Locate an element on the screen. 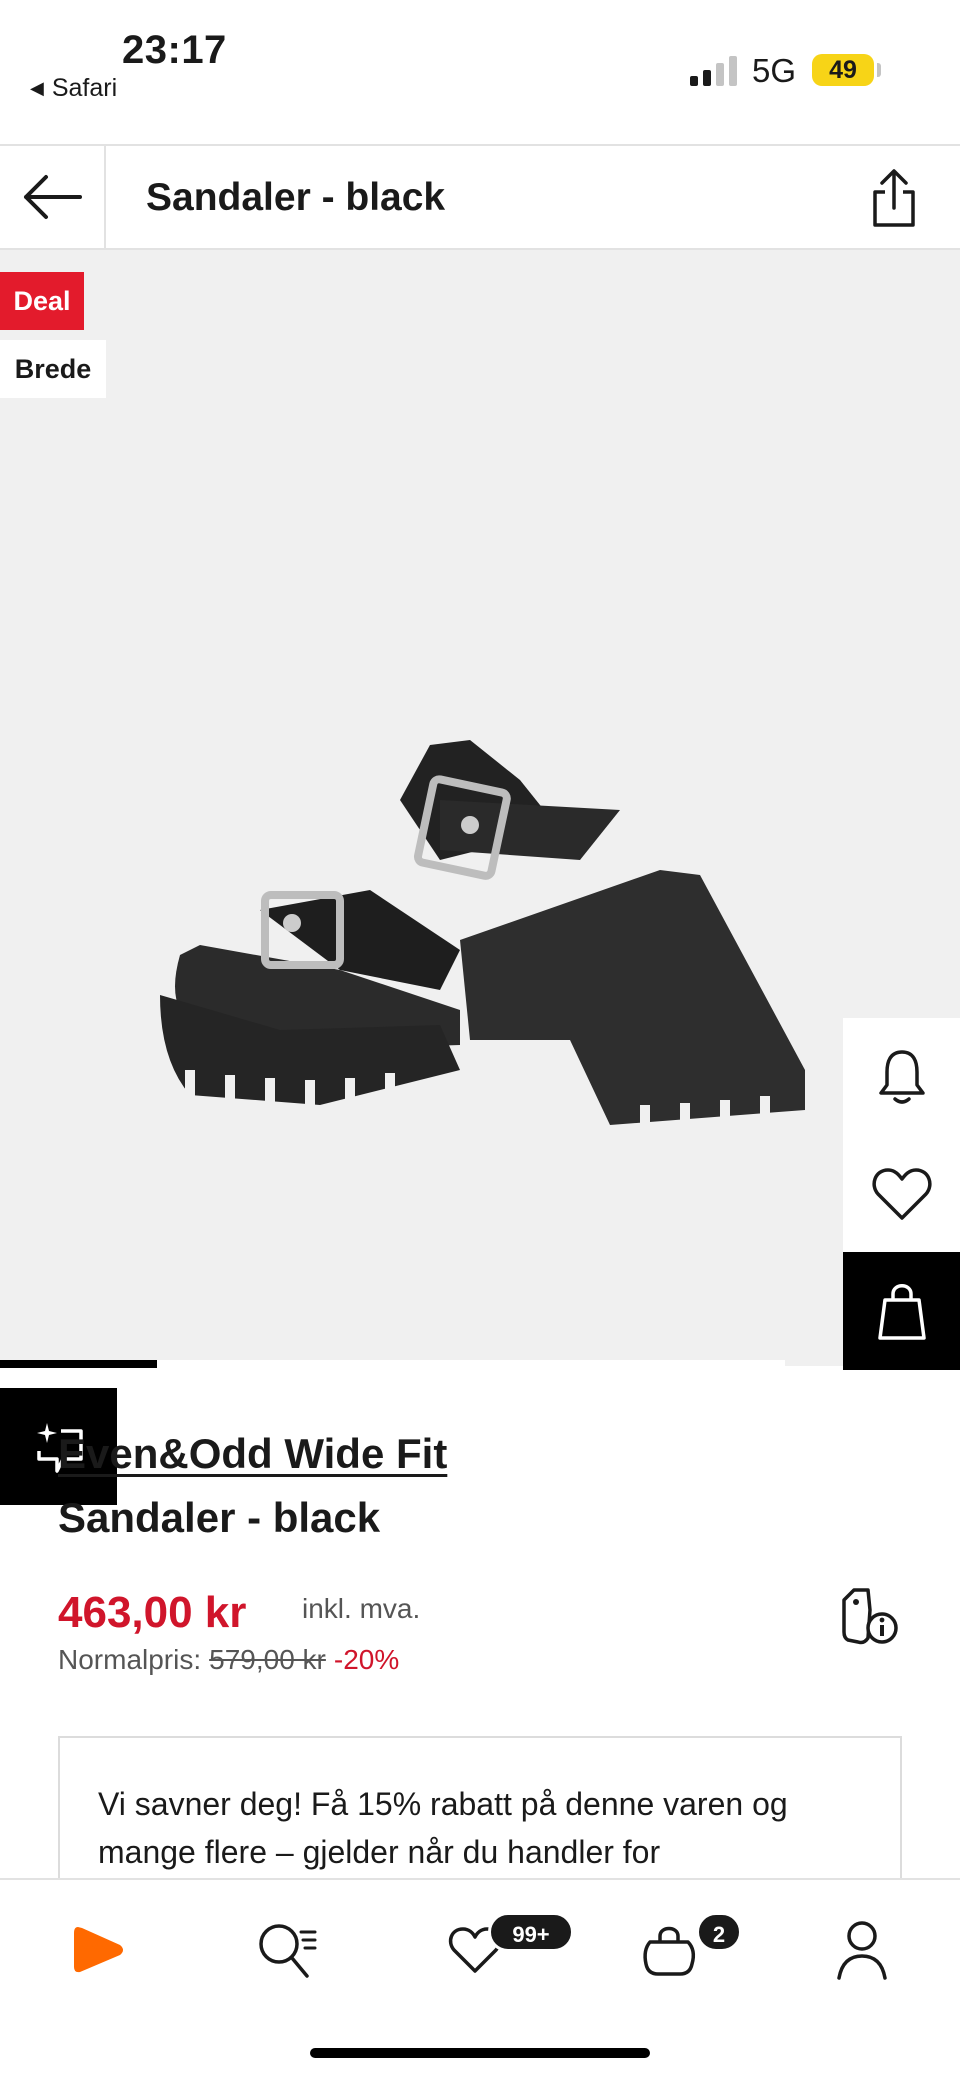 The image size is (960, 2081). price-tag-info-icon is located at coordinates (870, 1616).